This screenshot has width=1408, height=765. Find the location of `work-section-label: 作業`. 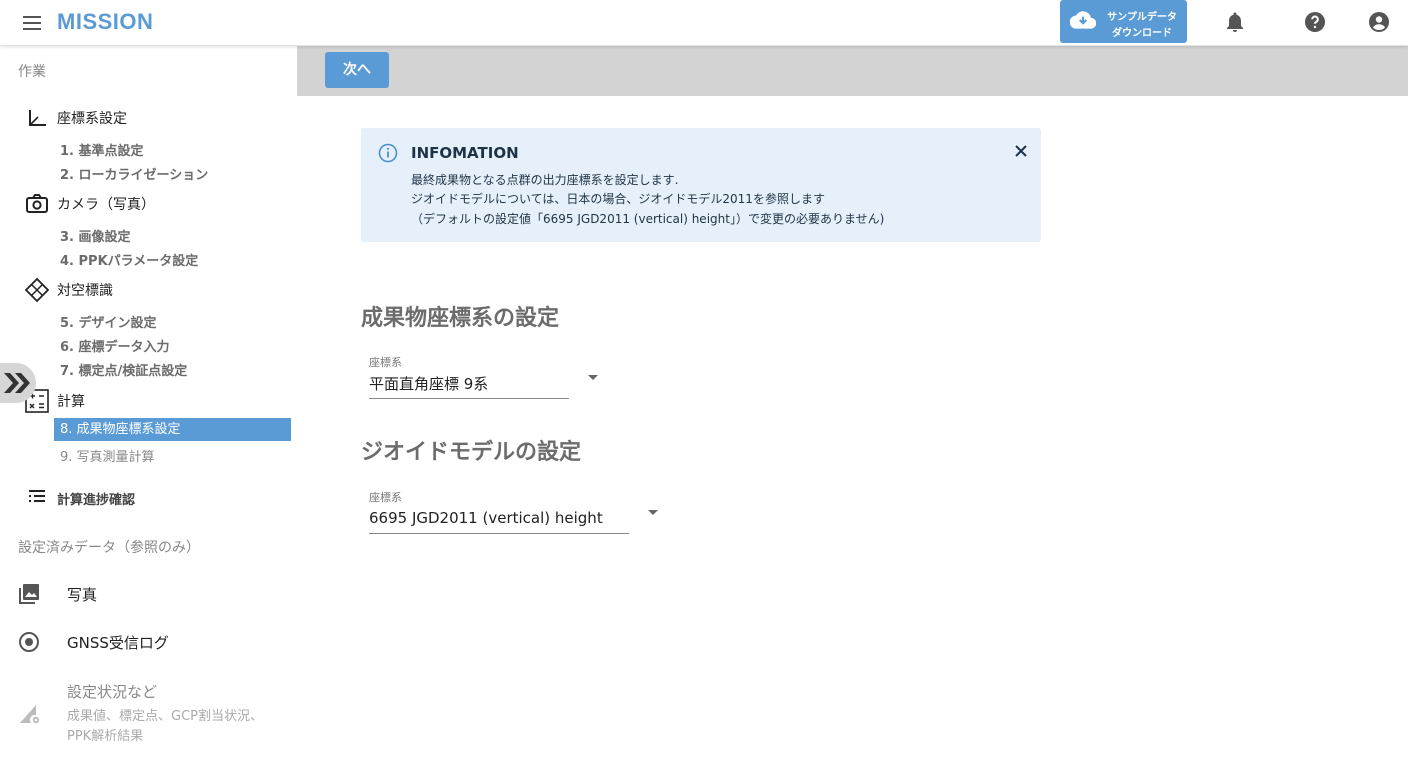

work-section-label: 作業 is located at coordinates (32, 72).